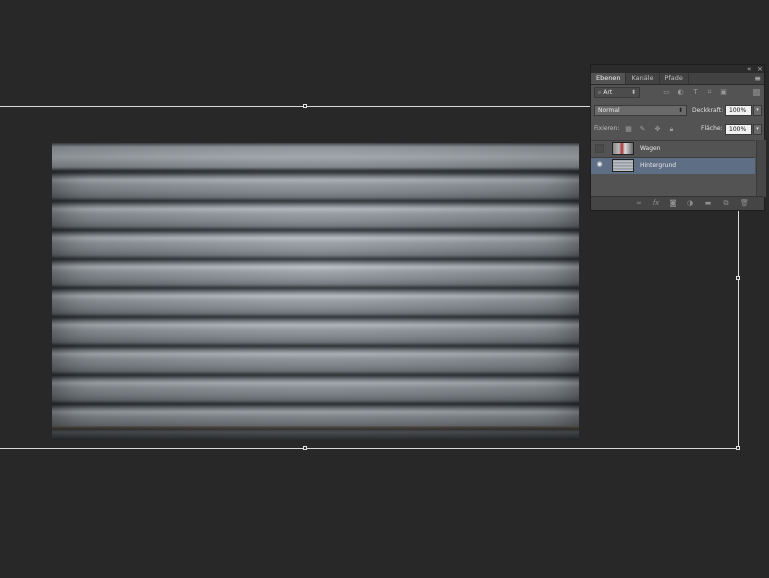 The width and height of the screenshot is (769, 578). What do you see at coordinates (744, 203) in the screenshot?
I see `trash-icon: 🗑︎` at bounding box center [744, 203].